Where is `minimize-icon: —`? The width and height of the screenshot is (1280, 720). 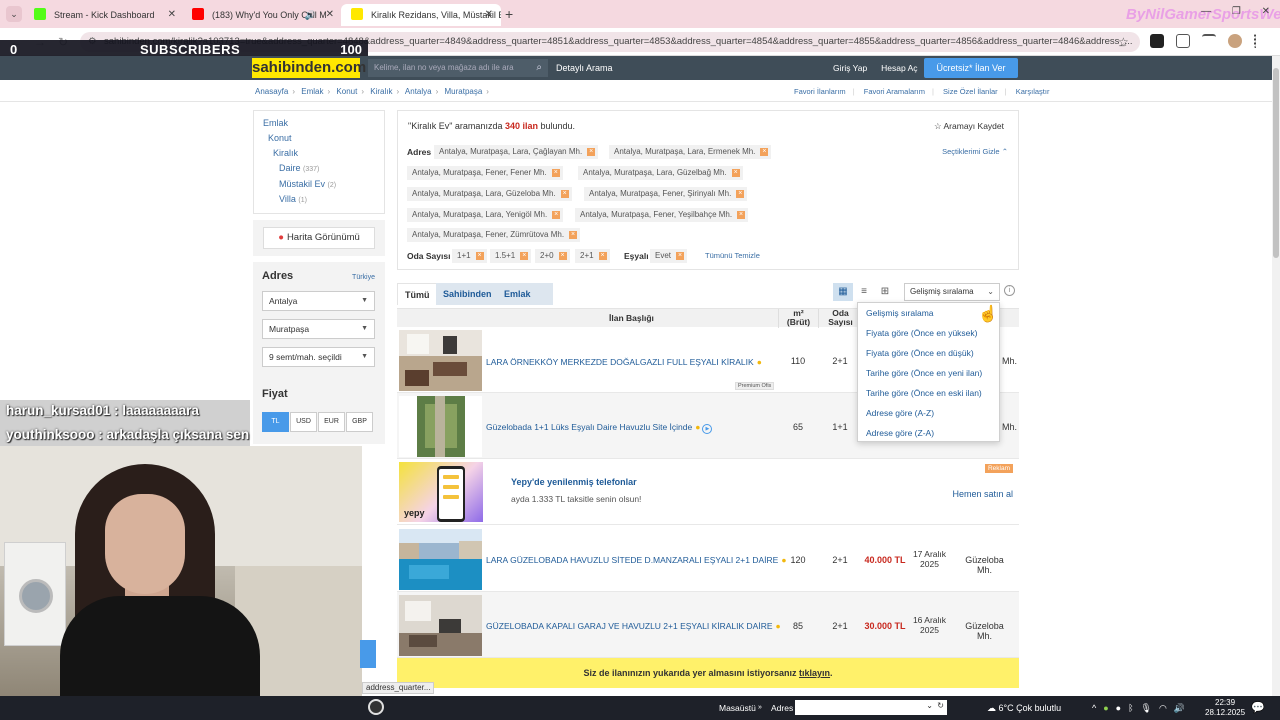
minimize-icon: — is located at coordinates (1206, 11).